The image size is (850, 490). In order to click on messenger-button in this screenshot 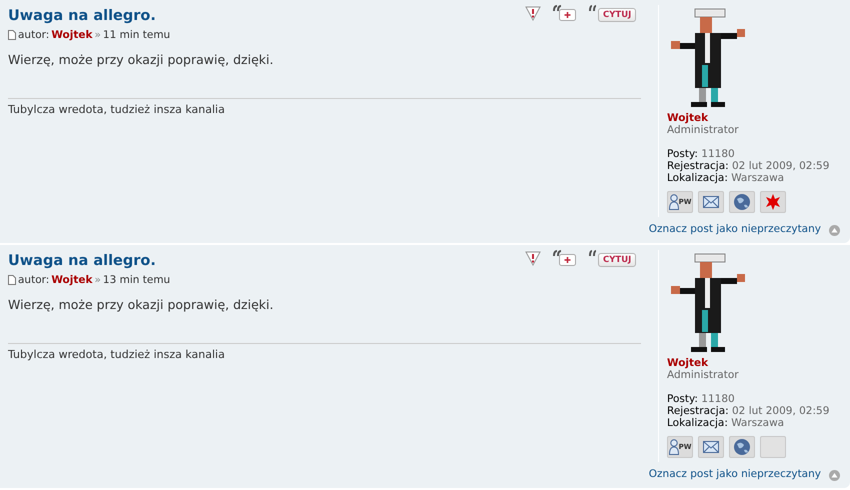, I will do `click(773, 202)`.